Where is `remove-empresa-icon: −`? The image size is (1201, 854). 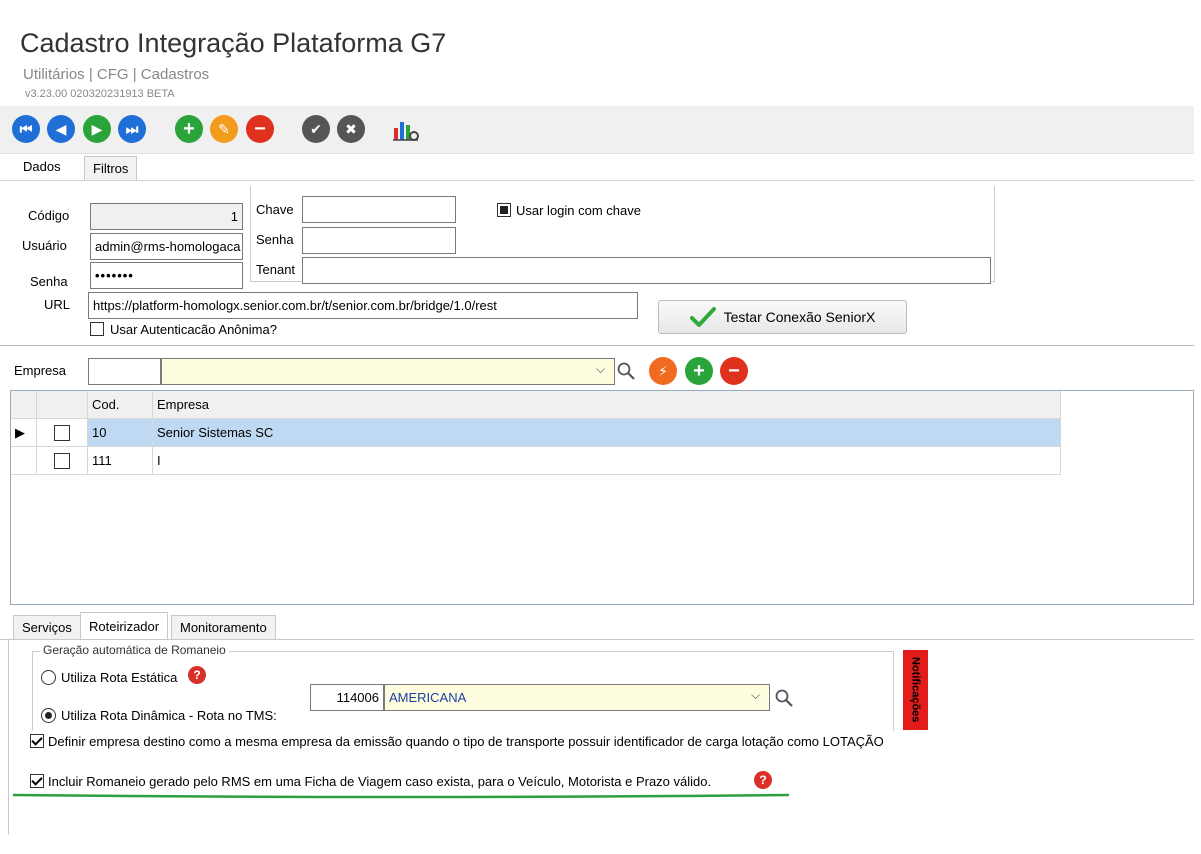 remove-empresa-icon: − is located at coordinates (734, 371).